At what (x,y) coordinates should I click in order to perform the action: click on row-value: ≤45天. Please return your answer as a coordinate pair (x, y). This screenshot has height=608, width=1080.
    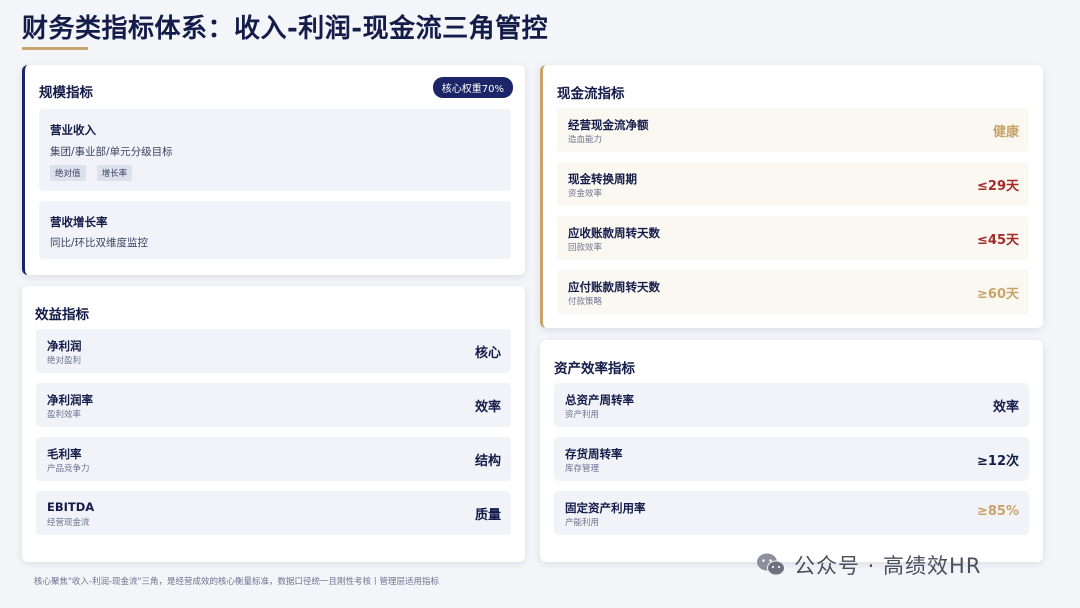
    Looking at the image, I should click on (998, 240).